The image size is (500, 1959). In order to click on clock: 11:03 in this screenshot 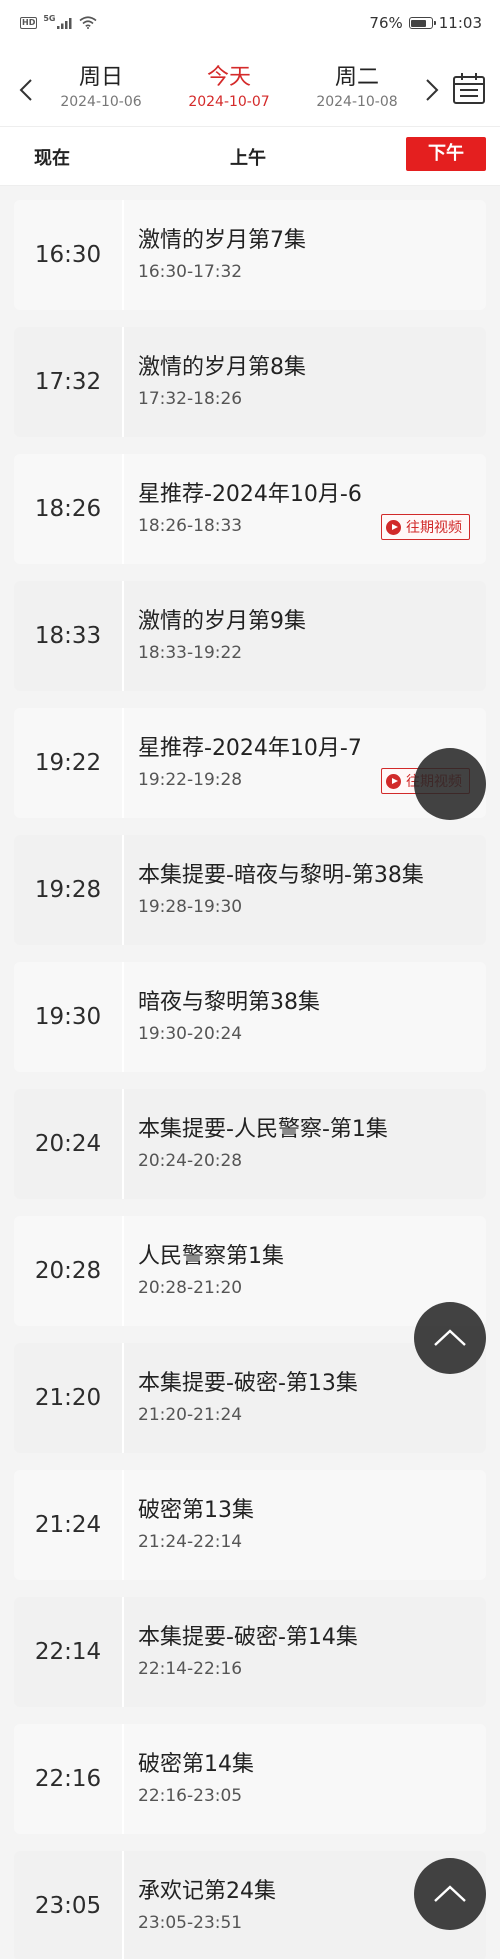, I will do `click(460, 23)`.